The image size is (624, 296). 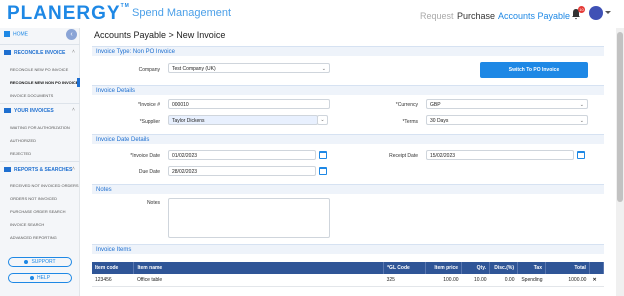 What do you see at coordinates (40, 262) in the screenshot?
I see `support-button: SUPPORT` at bounding box center [40, 262].